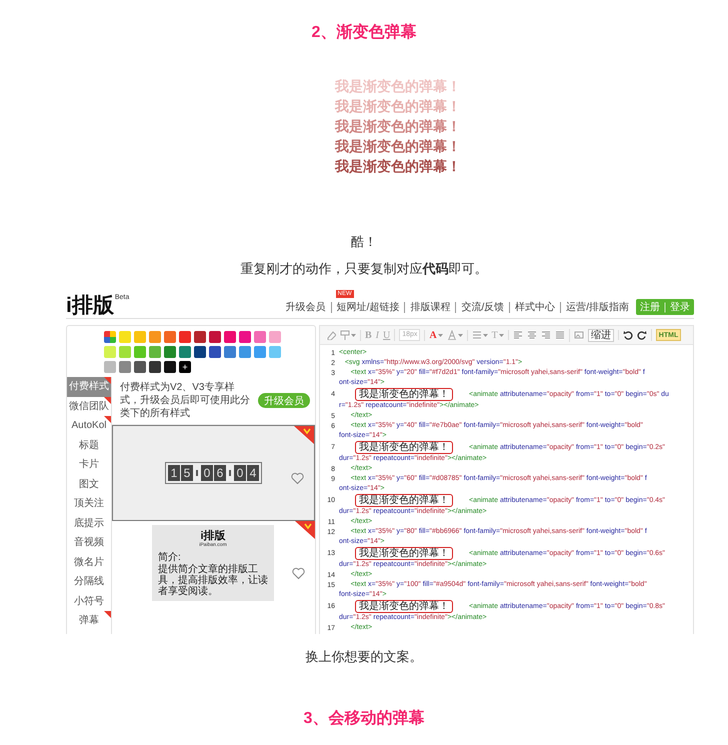  Describe the element at coordinates (89, 542) in the screenshot. I see `category-item: 音视频` at that location.